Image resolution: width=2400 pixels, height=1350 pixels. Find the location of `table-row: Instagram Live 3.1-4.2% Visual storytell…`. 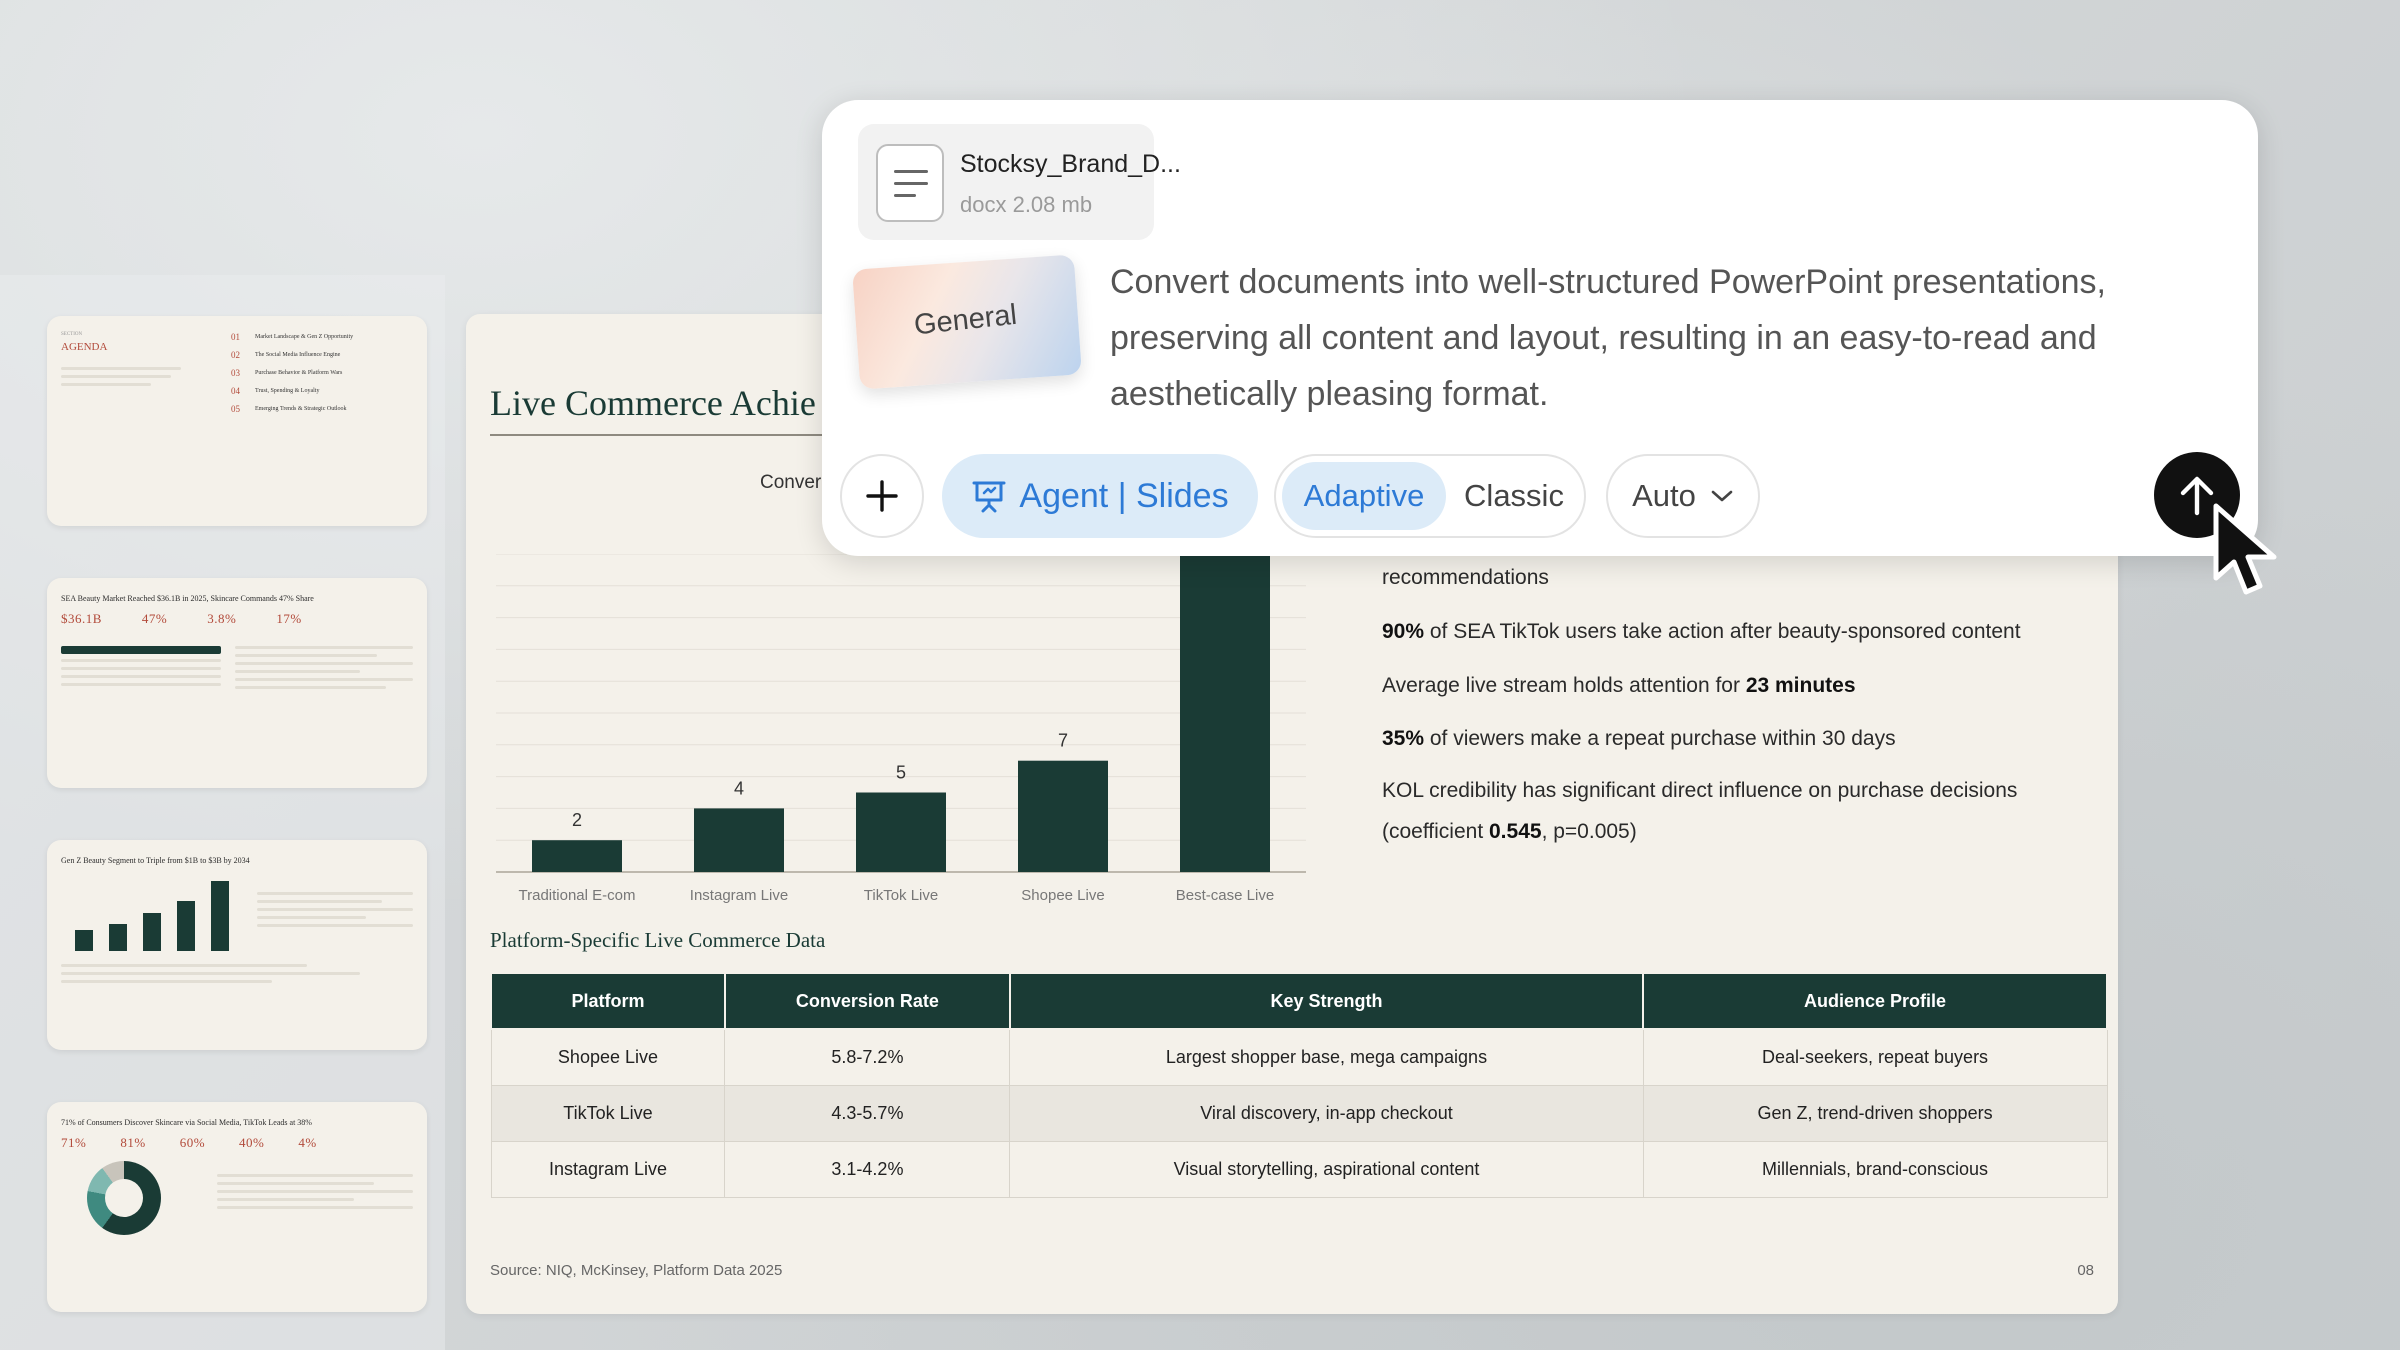

table-row: Instagram Live 3.1-4.2% Visual storytell… is located at coordinates (1299, 1169).